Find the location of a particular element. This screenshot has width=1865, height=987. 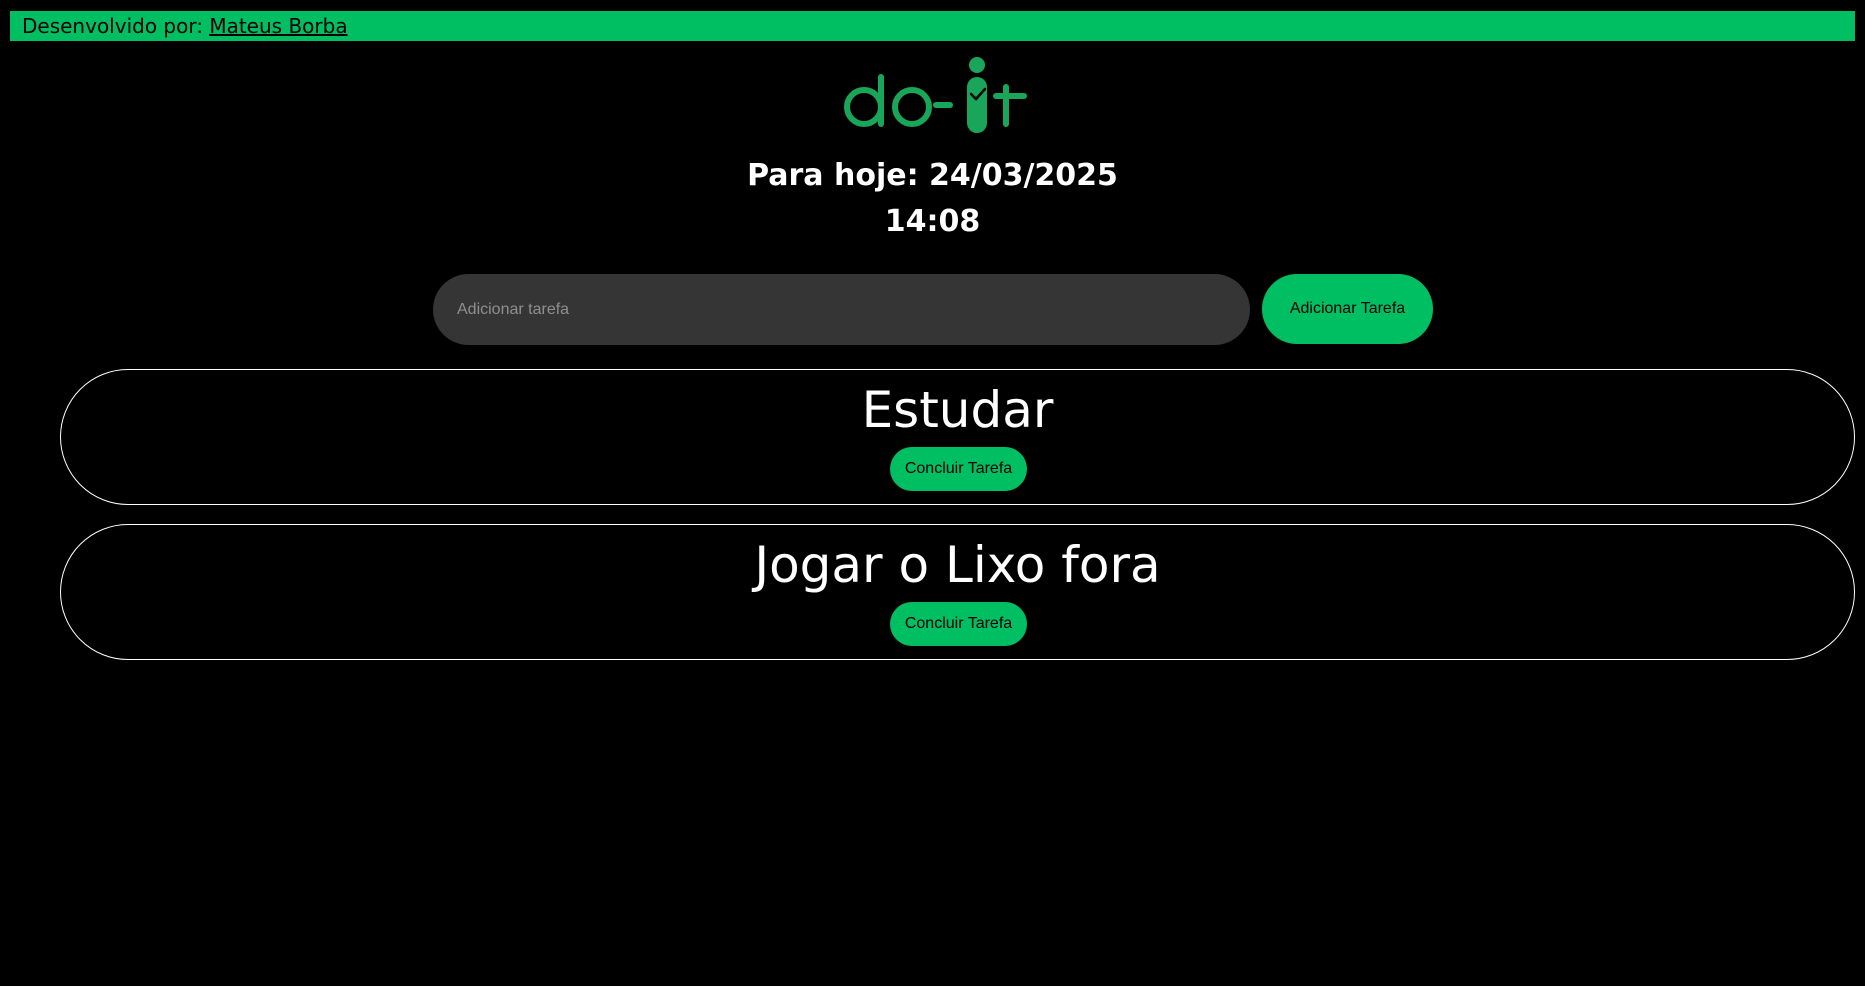

credit-bar: Desenvolvido por: Mateus Borba is located at coordinates (932, 26).